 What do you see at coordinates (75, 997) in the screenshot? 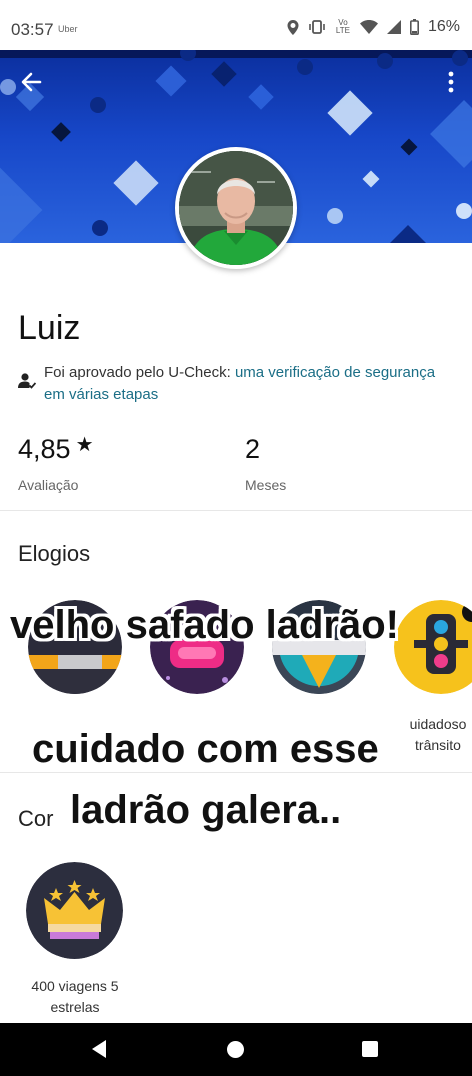
I see `achievement-label: 400 viagens 5 estrelas` at bounding box center [75, 997].